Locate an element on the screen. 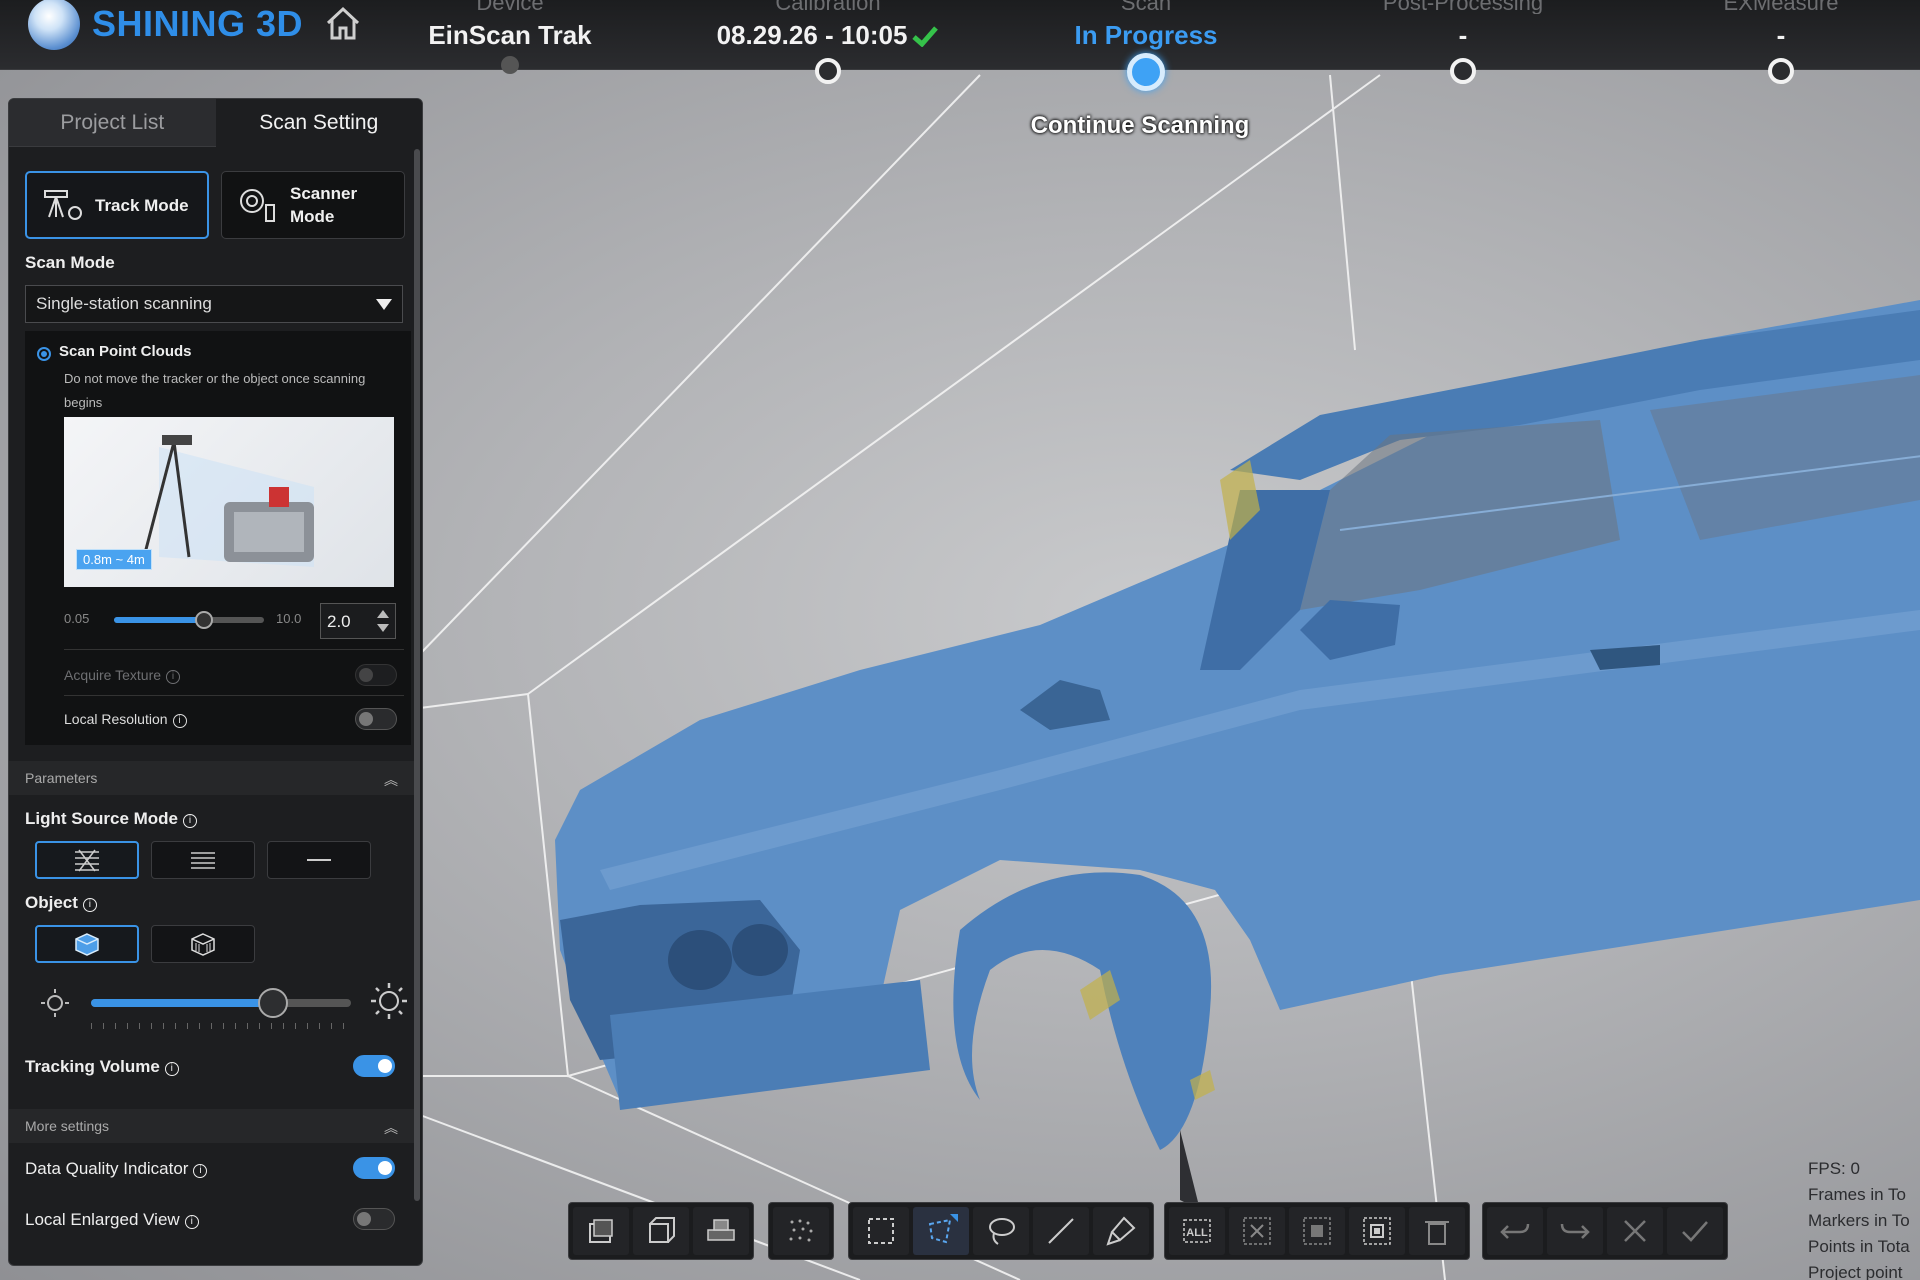 The image size is (1920, 1280). scan-point-clouds-radio is located at coordinates (44, 354).